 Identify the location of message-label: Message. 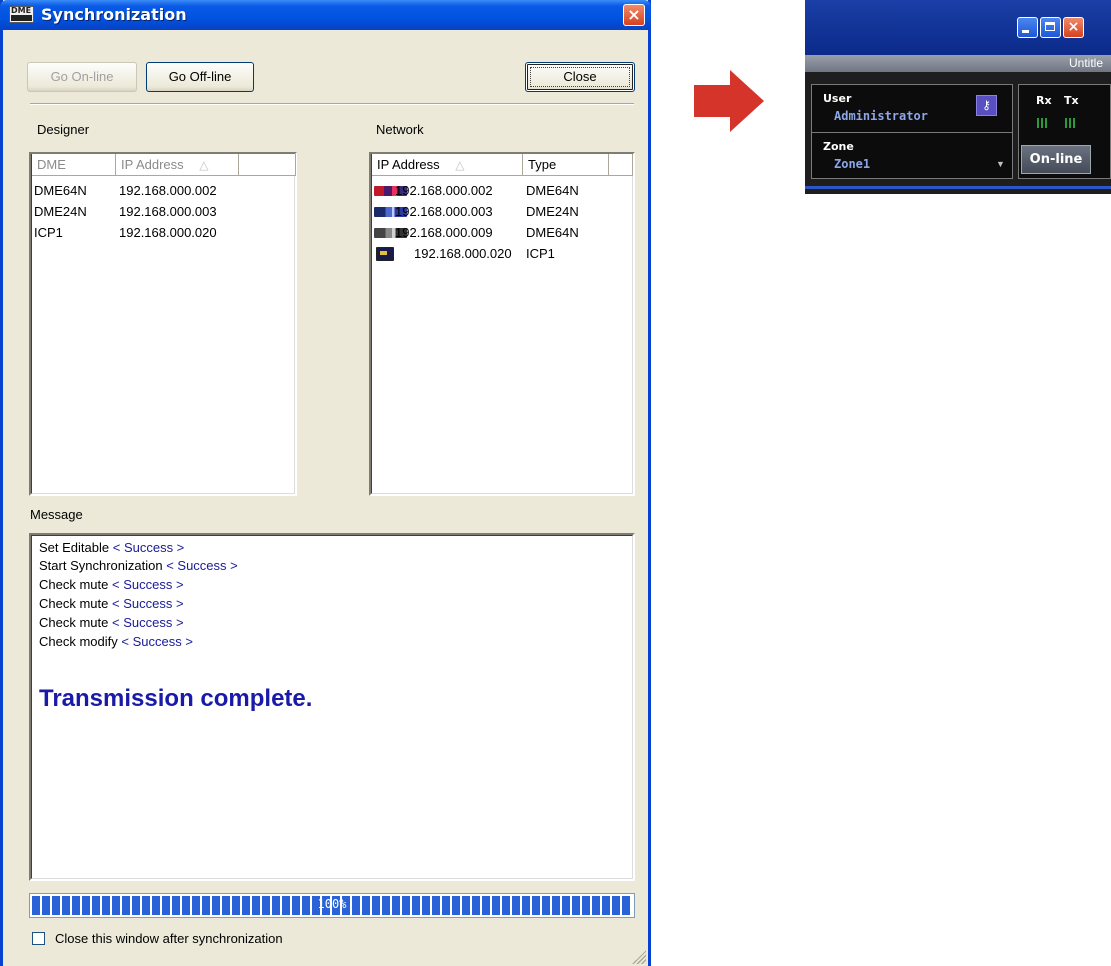
(56, 514).